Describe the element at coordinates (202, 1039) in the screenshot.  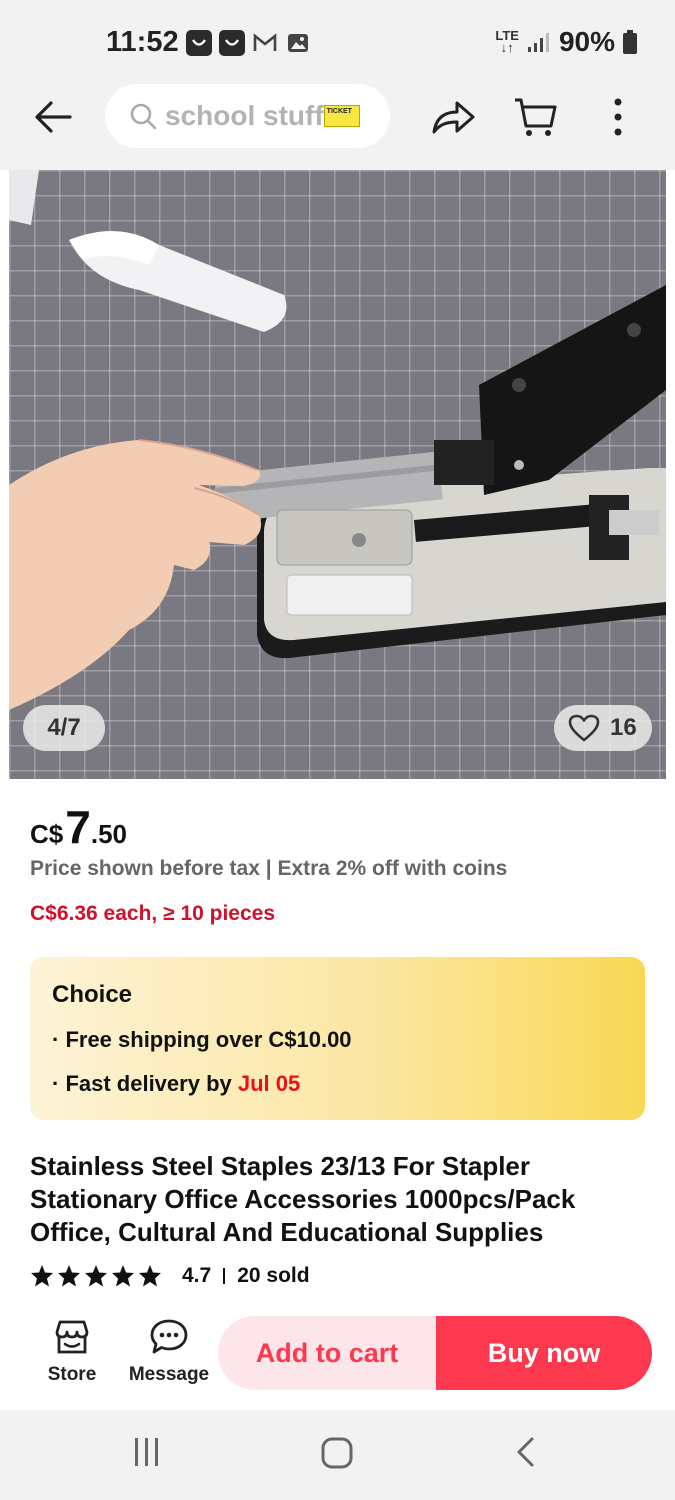
I see `free-shipping-line: · Free shipping over C$10.00` at that location.